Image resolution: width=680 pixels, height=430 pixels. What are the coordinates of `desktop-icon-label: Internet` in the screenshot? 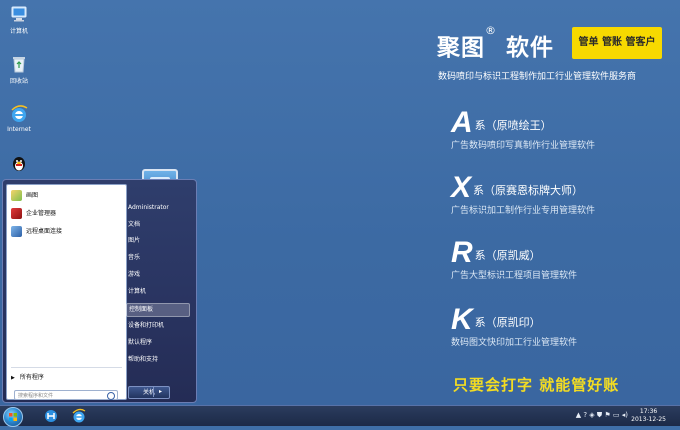 It's located at (19, 129).